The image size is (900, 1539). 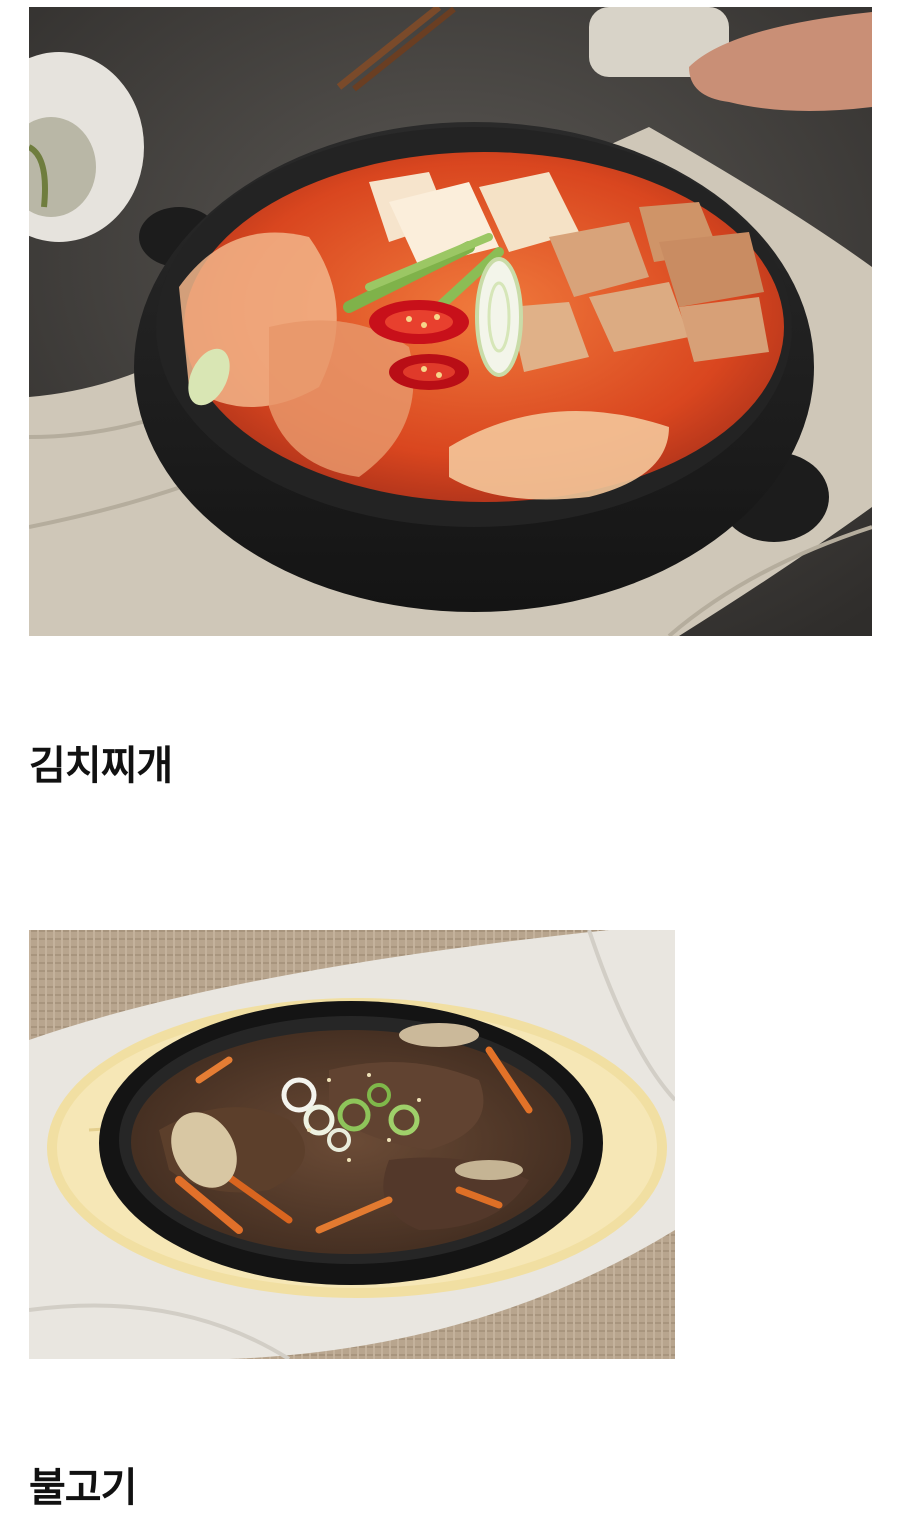 I want to click on dish-title-kimchi-jjigae: 김치찌개, so click(x=101, y=766).